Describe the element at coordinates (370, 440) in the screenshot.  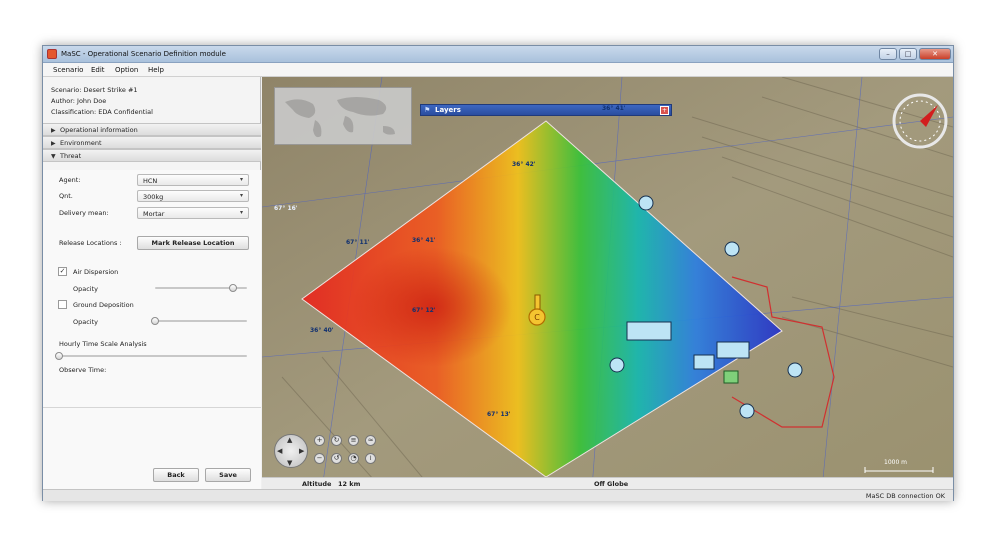
I see `terrain-icon: ≈` at that location.